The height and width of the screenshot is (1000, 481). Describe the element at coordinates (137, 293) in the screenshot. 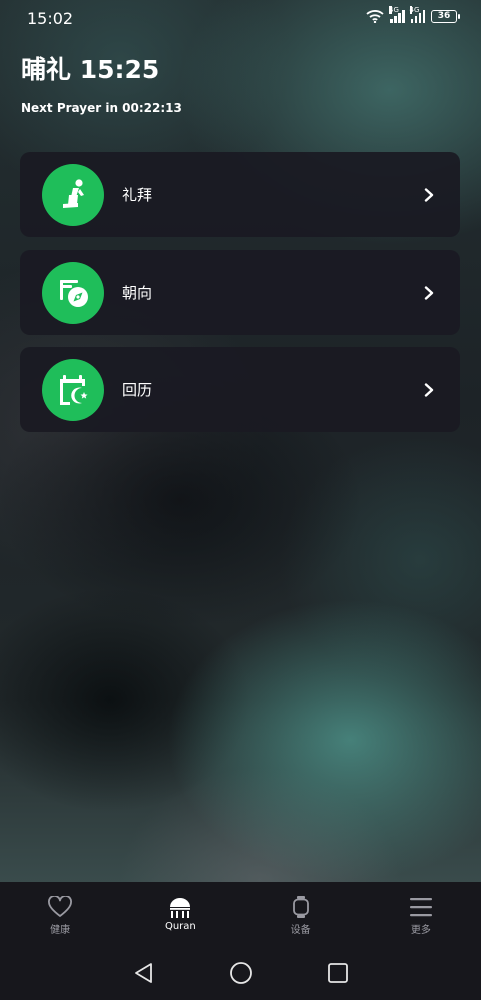

I see `menu-item-label: 朝向` at that location.